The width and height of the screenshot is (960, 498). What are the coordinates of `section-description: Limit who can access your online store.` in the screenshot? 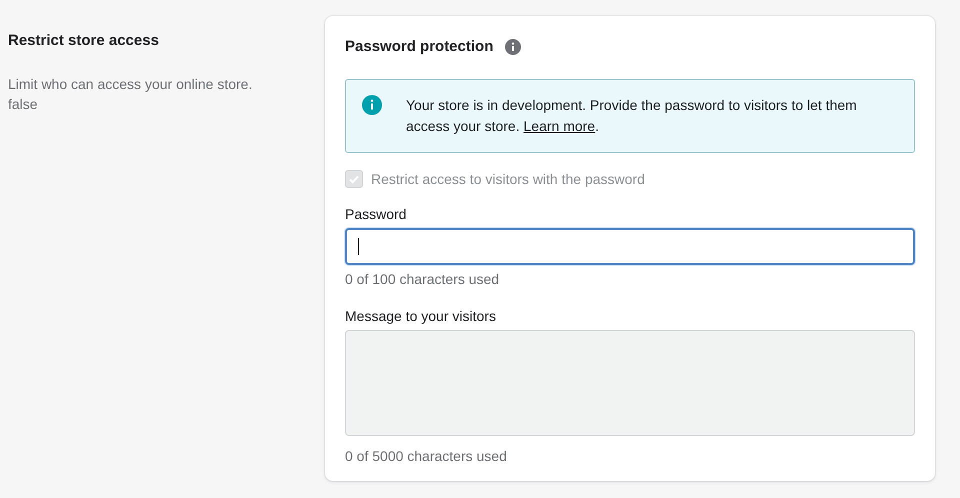 It's located at (131, 84).